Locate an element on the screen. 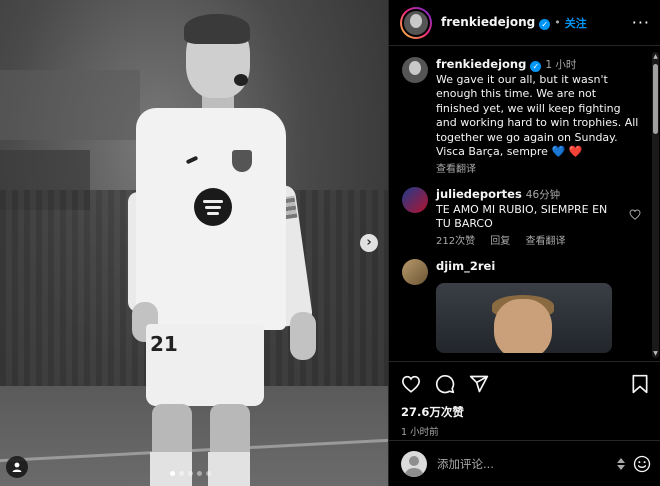 This screenshot has height=486, width=660. add-comment-input is located at coordinates (526, 463).